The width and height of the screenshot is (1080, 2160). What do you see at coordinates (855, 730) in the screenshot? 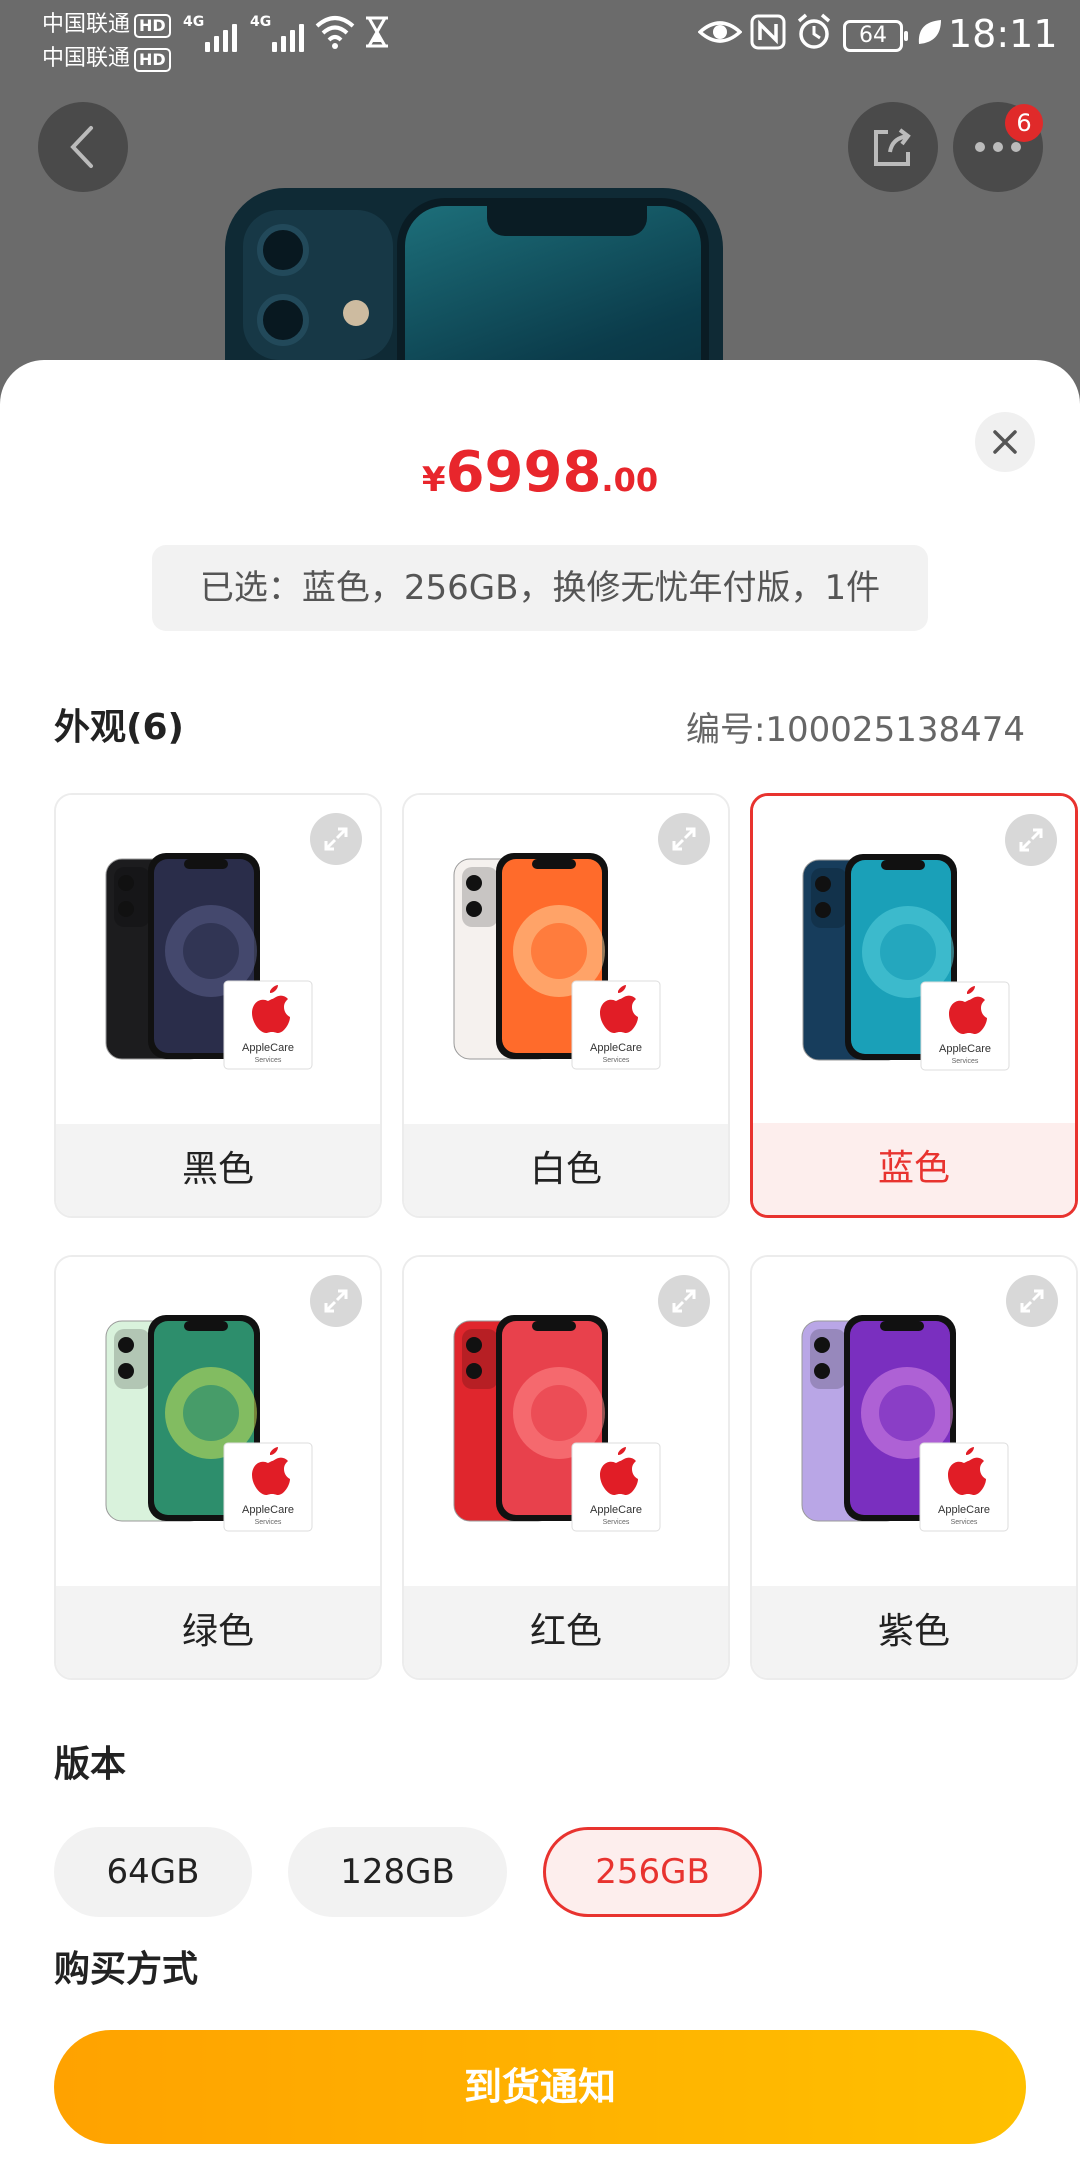
I see `sku-number: 编号:100025138474` at bounding box center [855, 730].